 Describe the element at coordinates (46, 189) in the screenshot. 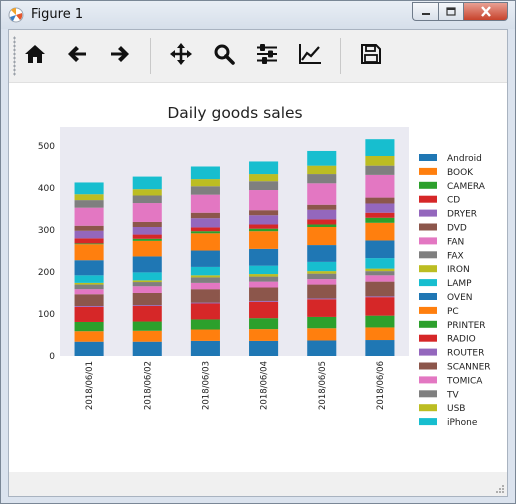

I see `y-tick-label: 400` at that location.